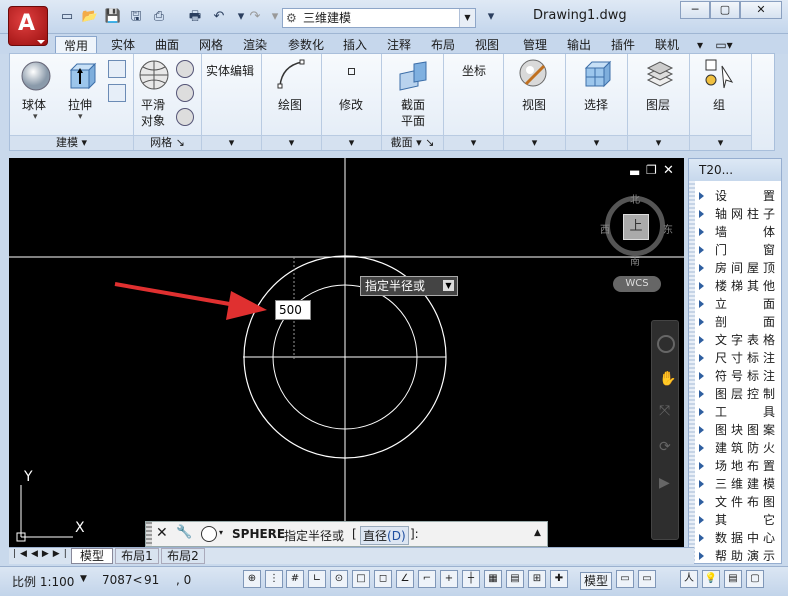  What do you see at coordinates (295, 579) in the screenshot?
I see `grid-display-icon: #` at bounding box center [295, 579].